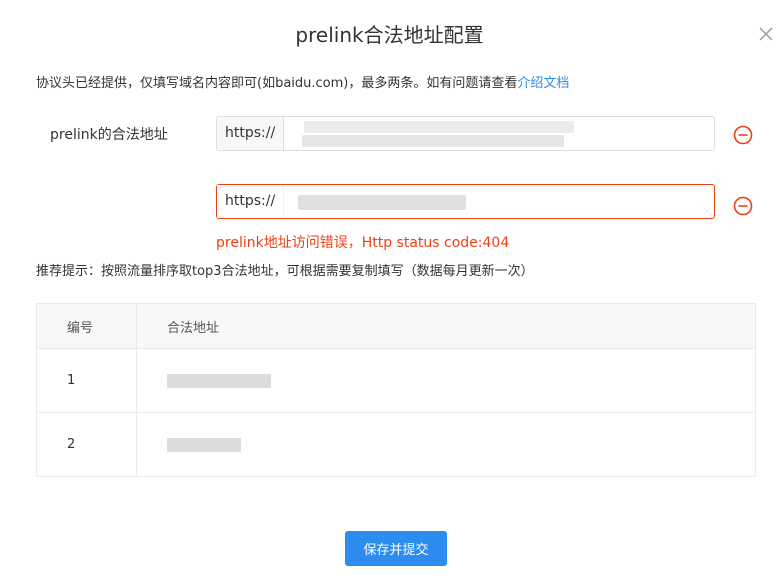 This screenshot has width=779, height=581. I want to click on address-input-2: https://, so click(465, 201).